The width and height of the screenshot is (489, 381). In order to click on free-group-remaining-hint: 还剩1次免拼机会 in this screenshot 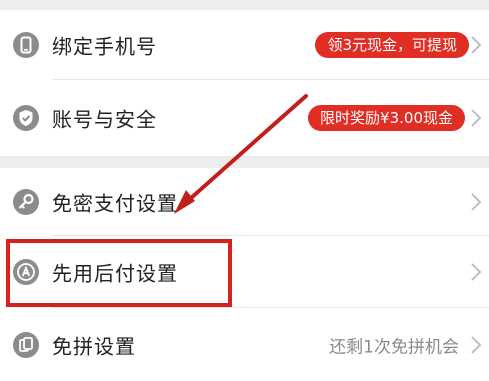, I will do `click(394, 347)`.